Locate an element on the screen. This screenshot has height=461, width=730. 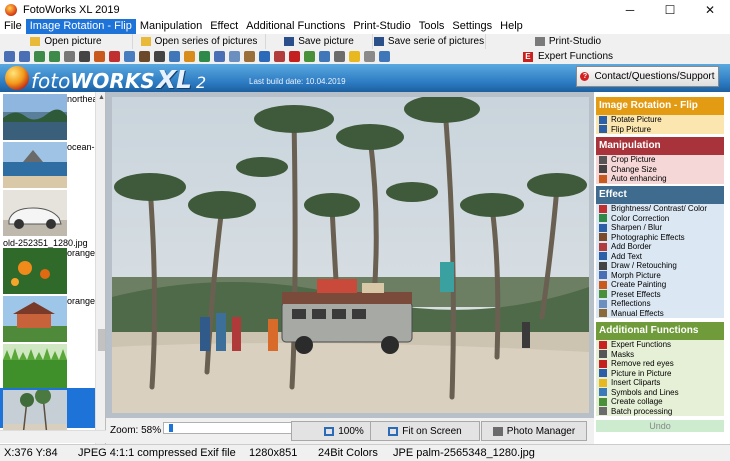
function-batch-processing: Batch processing is located at coordinates (660, 412).